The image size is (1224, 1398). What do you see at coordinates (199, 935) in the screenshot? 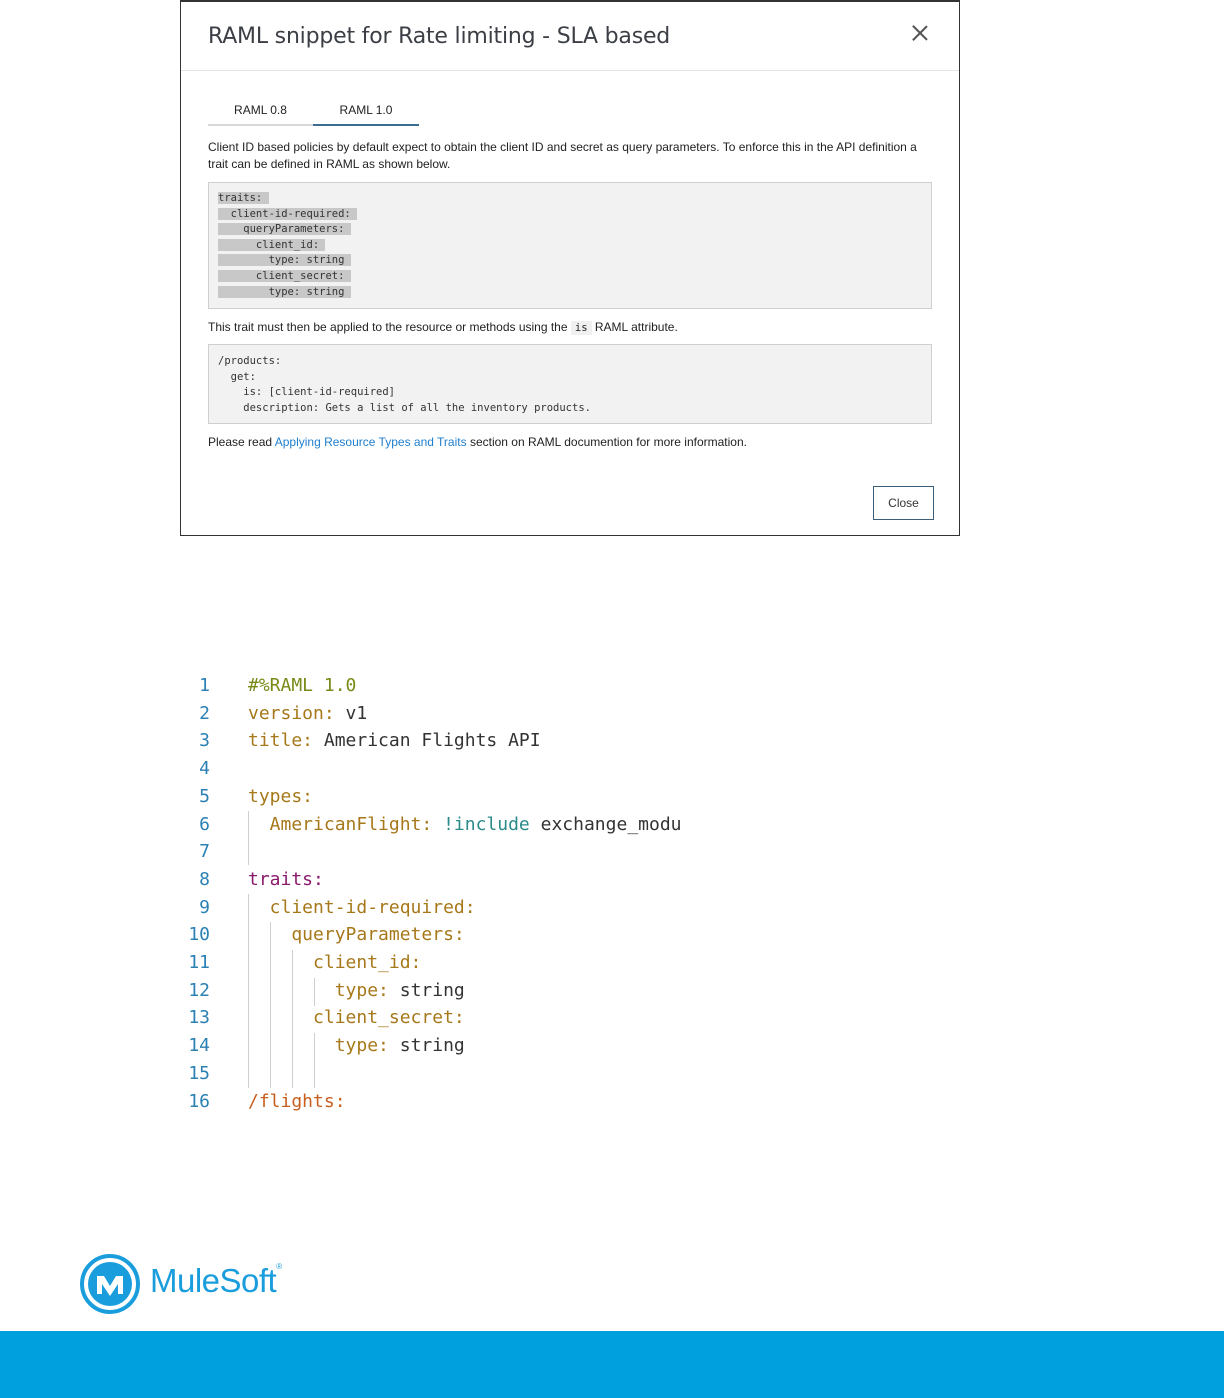
I see `line-number: 10` at bounding box center [199, 935].